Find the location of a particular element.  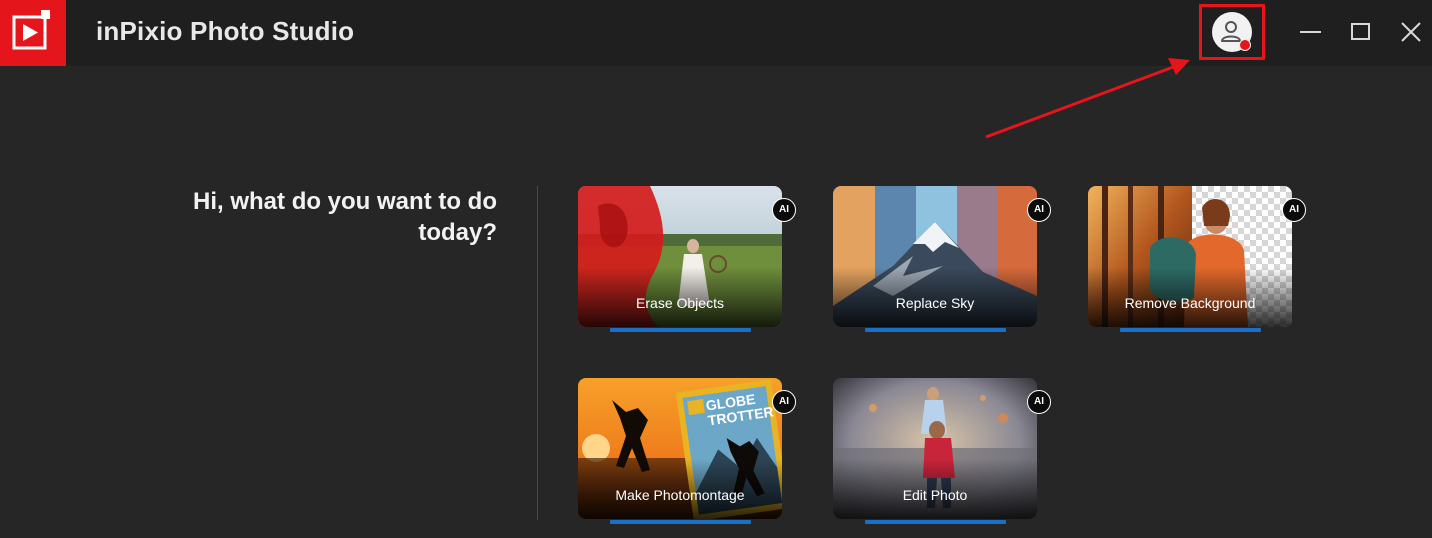

card-edit-photo-wrapper: Edit Photo AI is located at coordinates (942, 450).